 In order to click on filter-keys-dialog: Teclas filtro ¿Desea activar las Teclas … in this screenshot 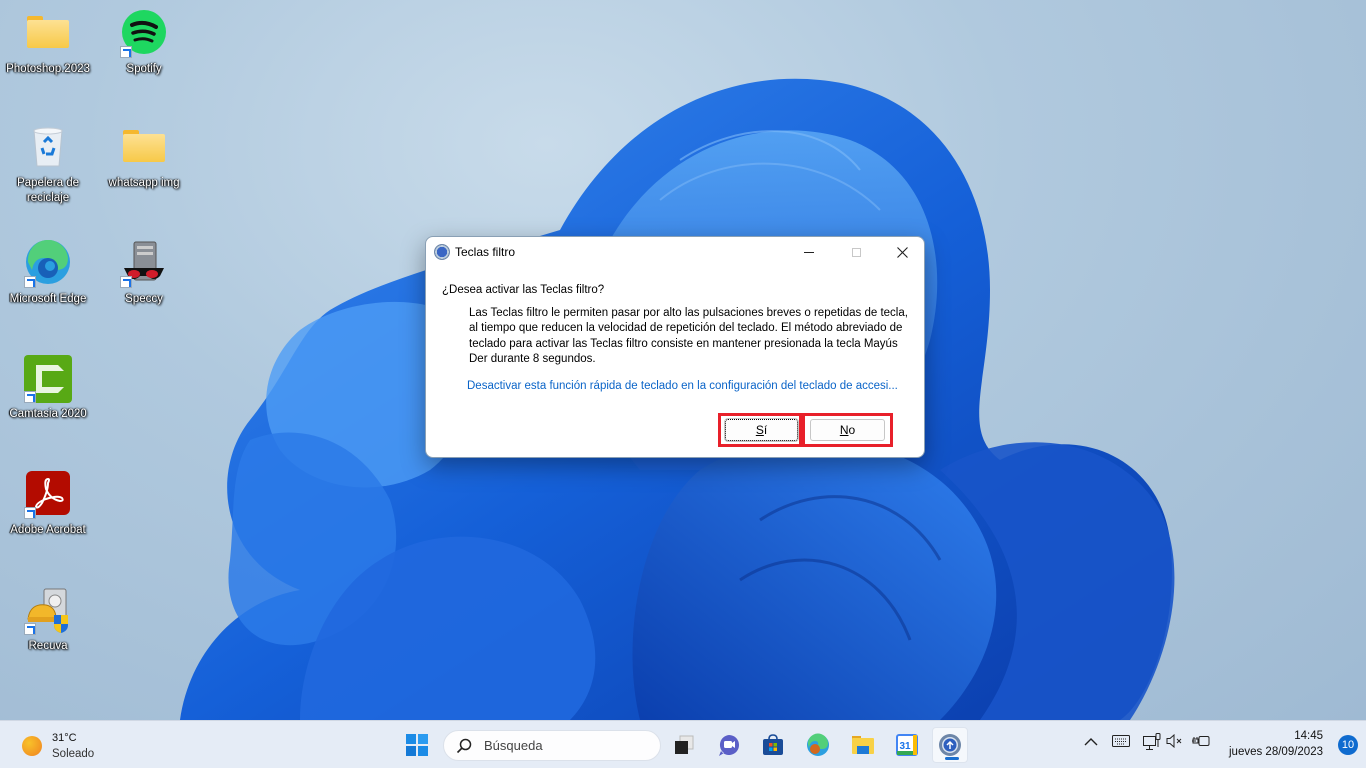, I will do `click(675, 347)`.